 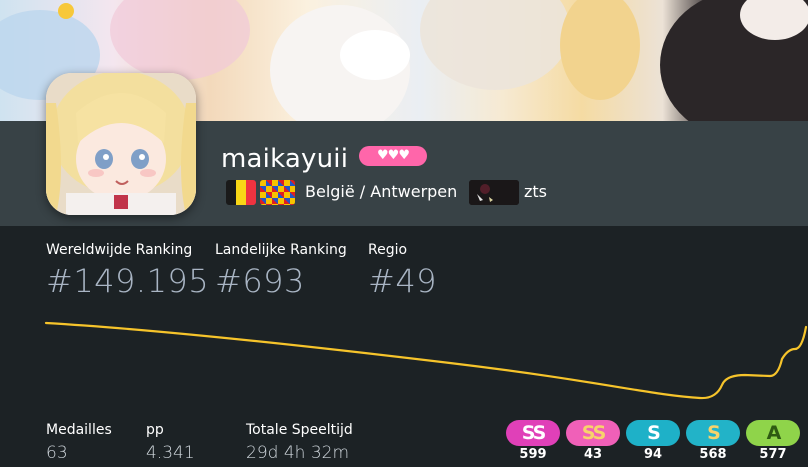 I want to click on team-flag-icon, so click(x=494, y=192).